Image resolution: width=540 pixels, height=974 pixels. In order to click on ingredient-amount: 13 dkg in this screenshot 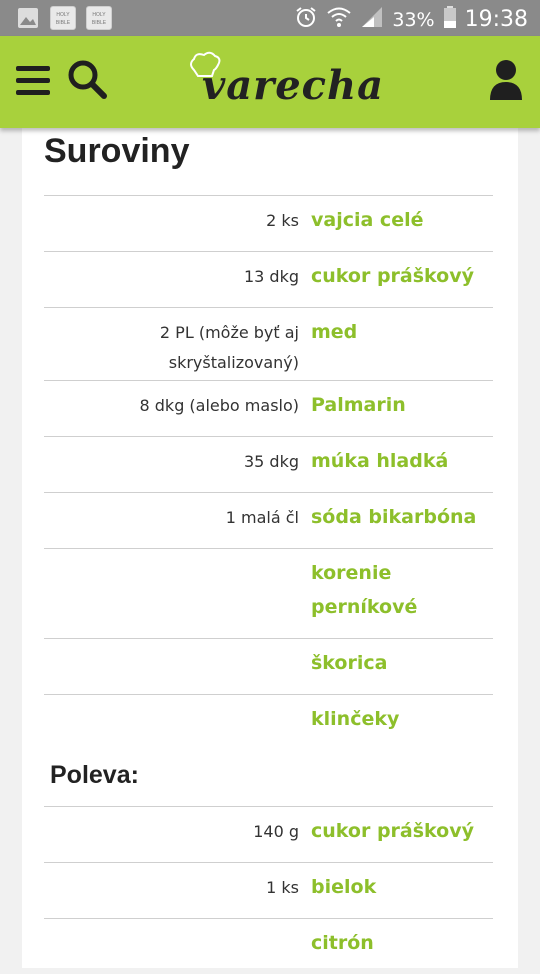, I will do `click(271, 276)`.